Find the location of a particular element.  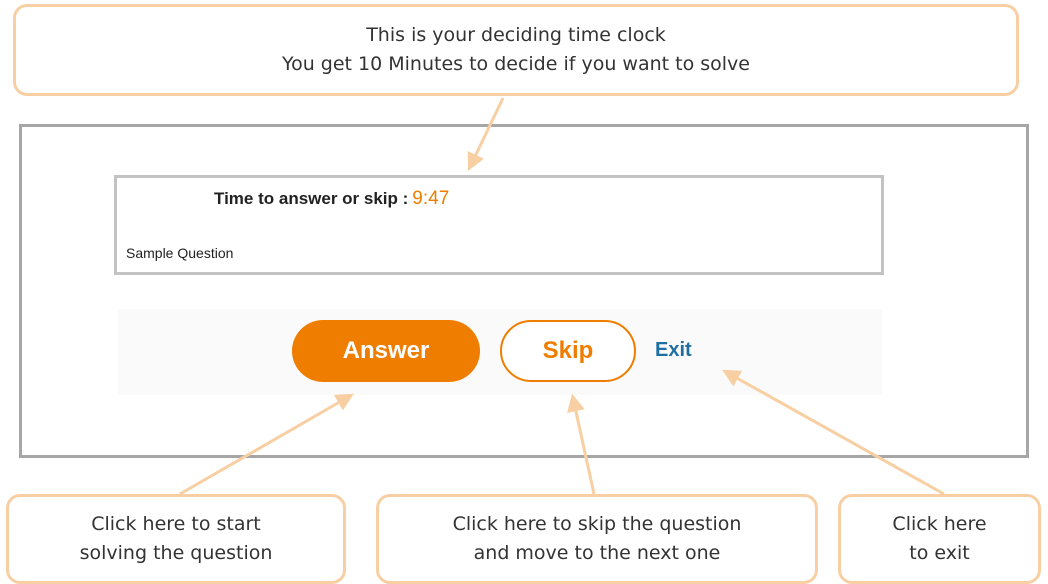

question-text: Sample Question is located at coordinates (180, 253).